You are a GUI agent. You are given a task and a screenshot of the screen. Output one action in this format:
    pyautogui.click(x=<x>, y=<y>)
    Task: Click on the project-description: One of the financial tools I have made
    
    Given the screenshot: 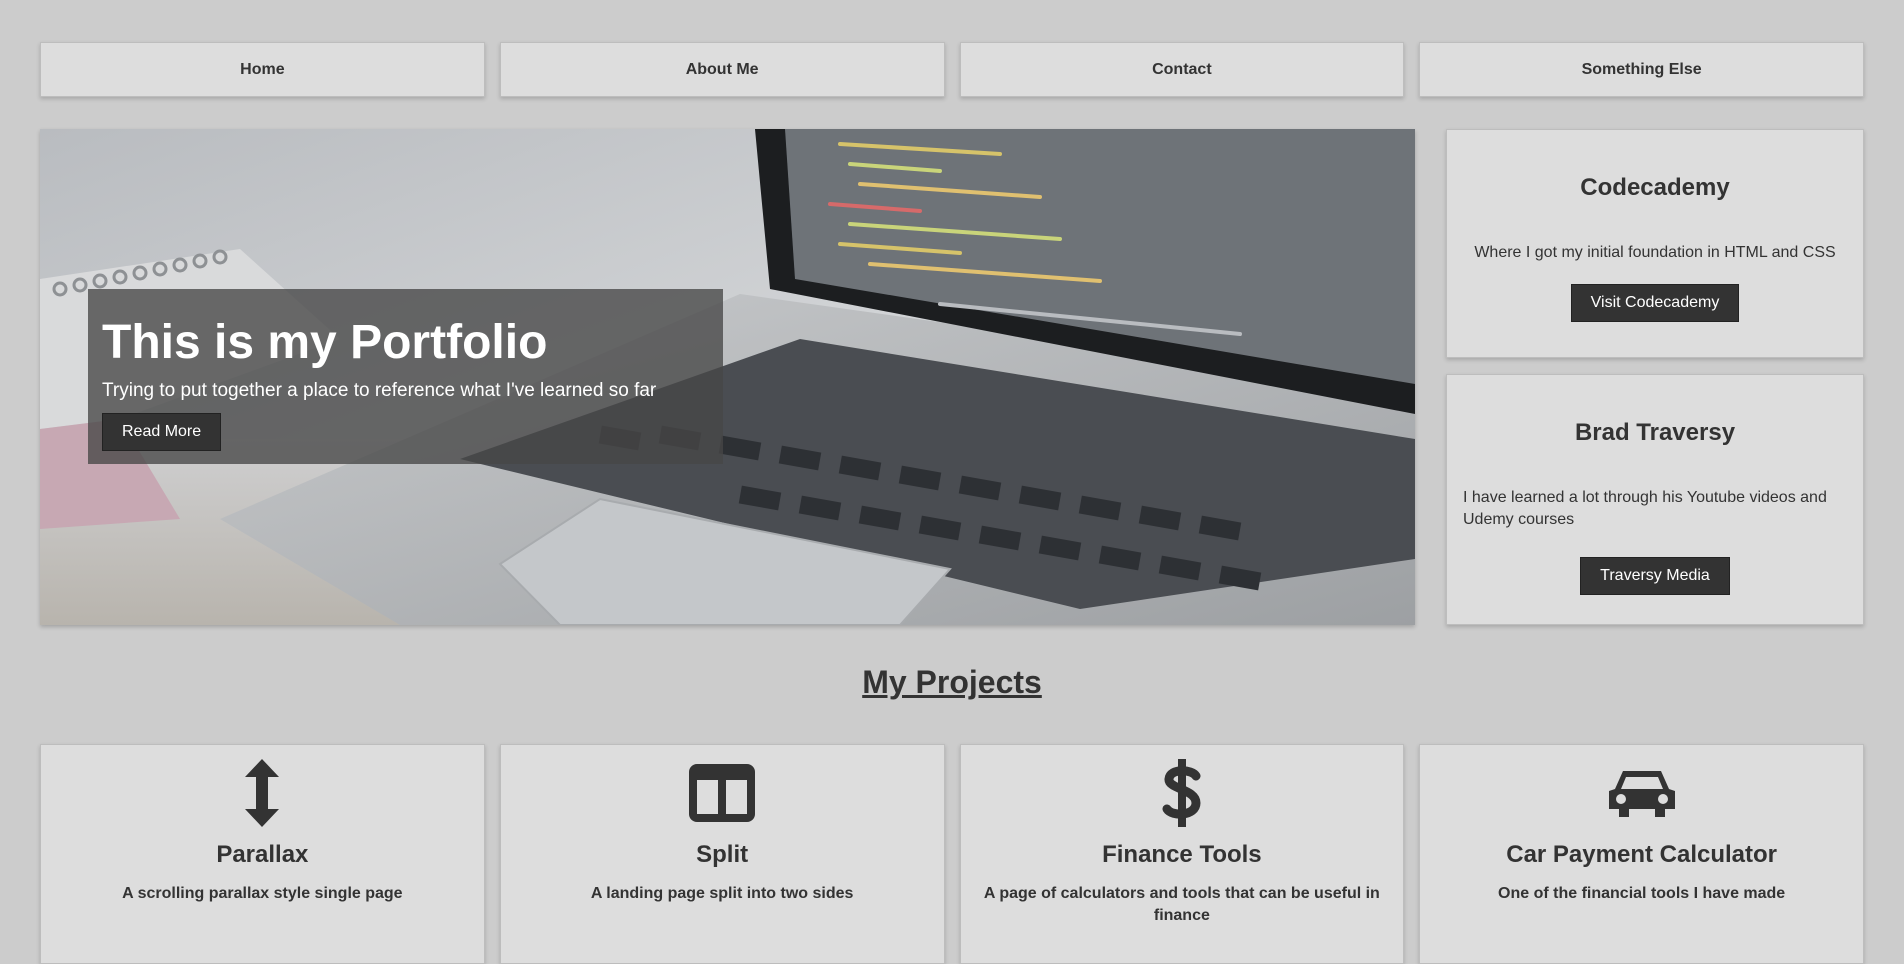 What is the action you would take?
    pyautogui.click(x=1642, y=893)
    